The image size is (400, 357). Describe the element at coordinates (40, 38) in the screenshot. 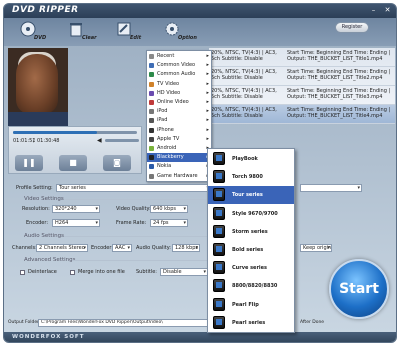

I see `dvd-label: DVD` at that location.